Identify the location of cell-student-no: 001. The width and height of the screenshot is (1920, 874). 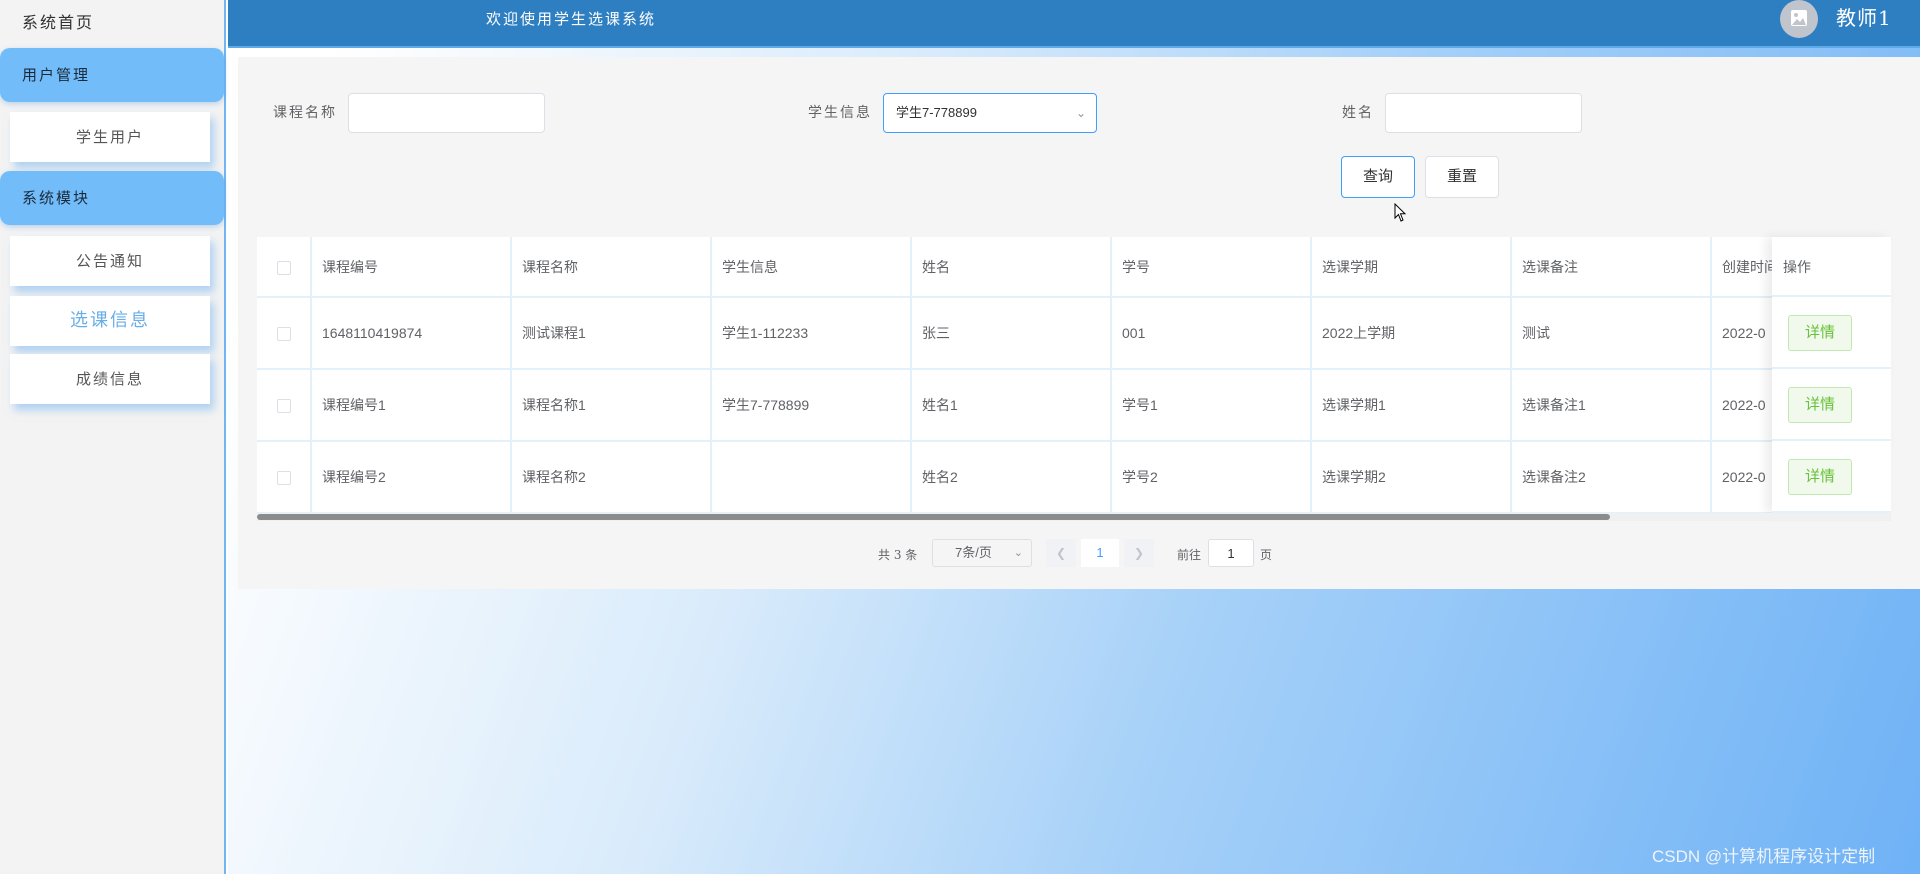
(1211, 333).